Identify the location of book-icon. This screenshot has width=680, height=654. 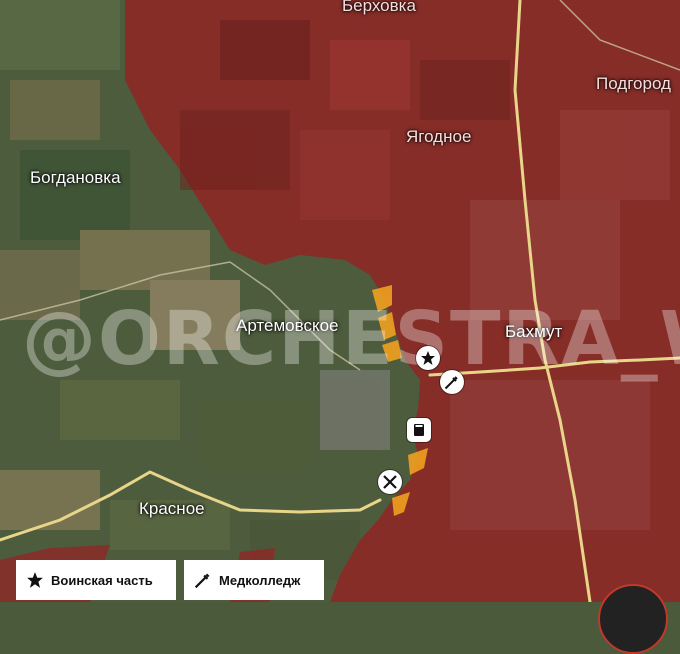
(419, 430).